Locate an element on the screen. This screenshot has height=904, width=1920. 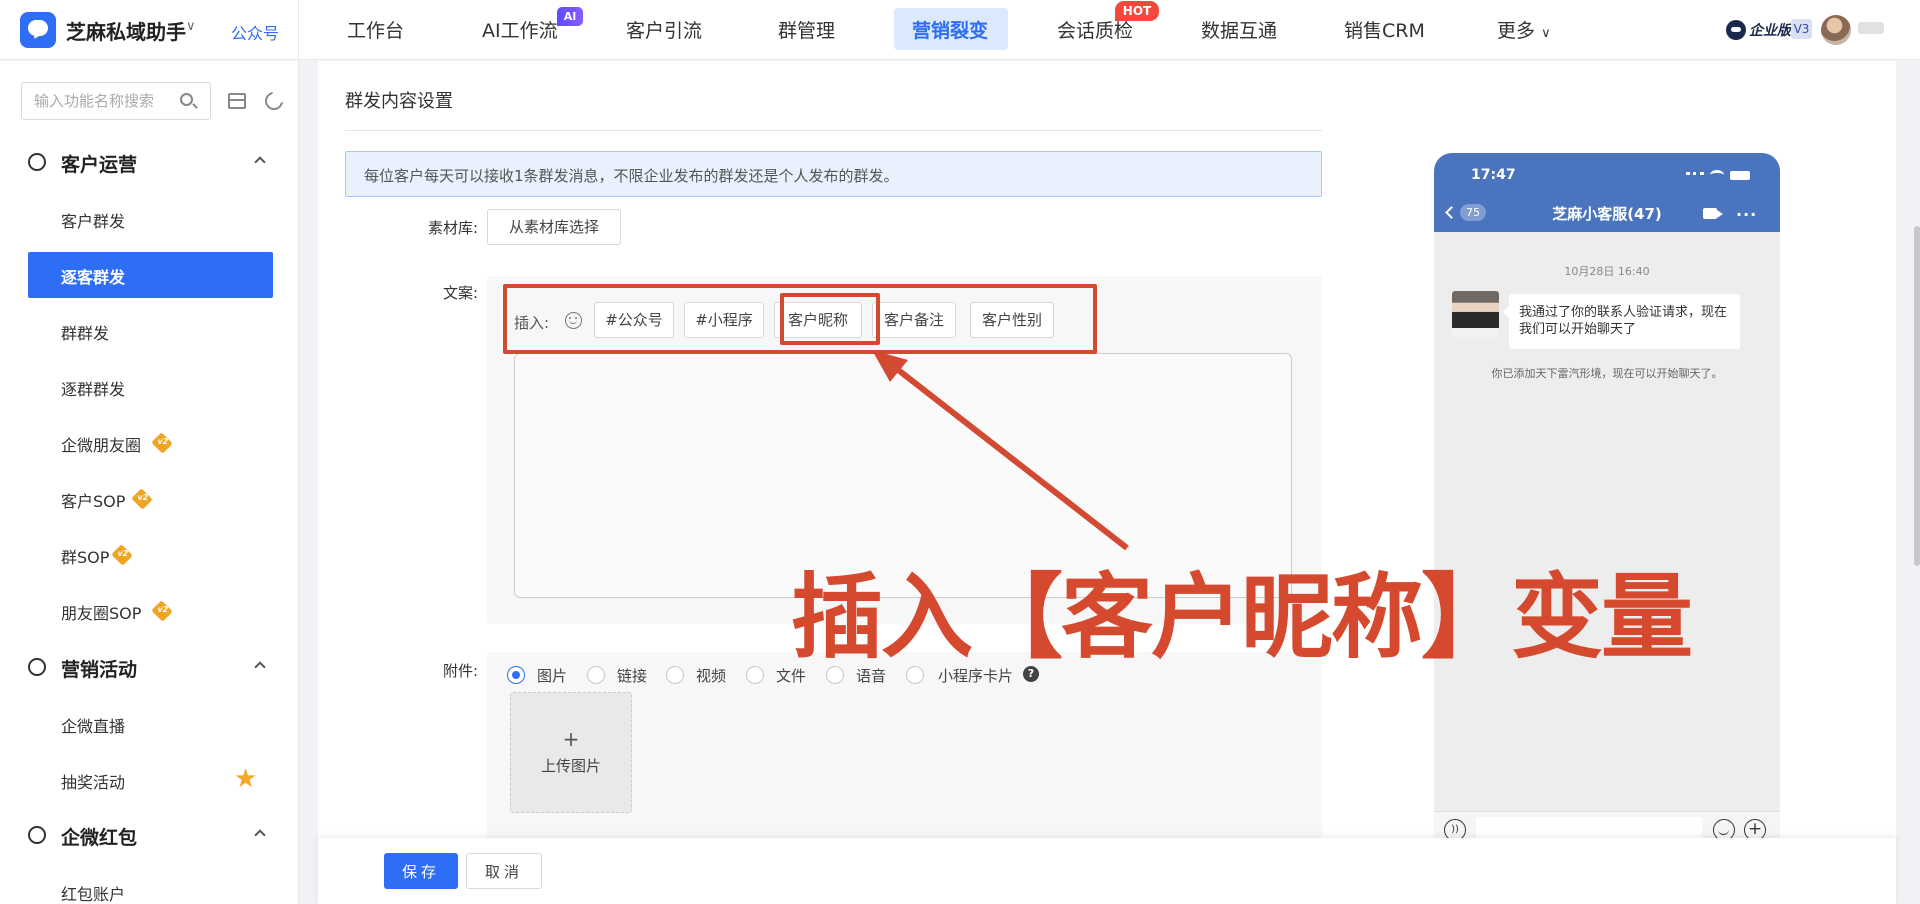
sidebar-search is located at coordinates (116, 101).